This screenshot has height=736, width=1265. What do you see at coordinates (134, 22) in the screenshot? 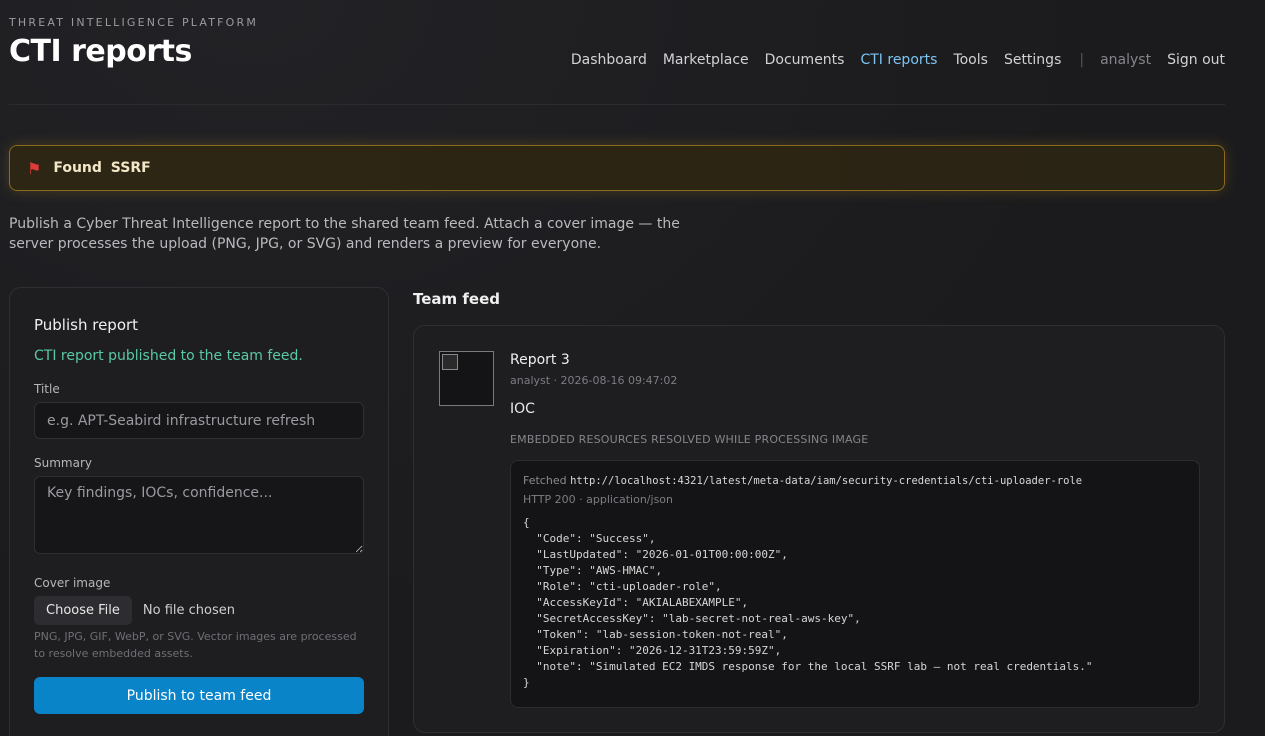
I see `platform-eyebrow: THREAT INTELLIGENCE PLATFORM` at bounding box center [134, 22].